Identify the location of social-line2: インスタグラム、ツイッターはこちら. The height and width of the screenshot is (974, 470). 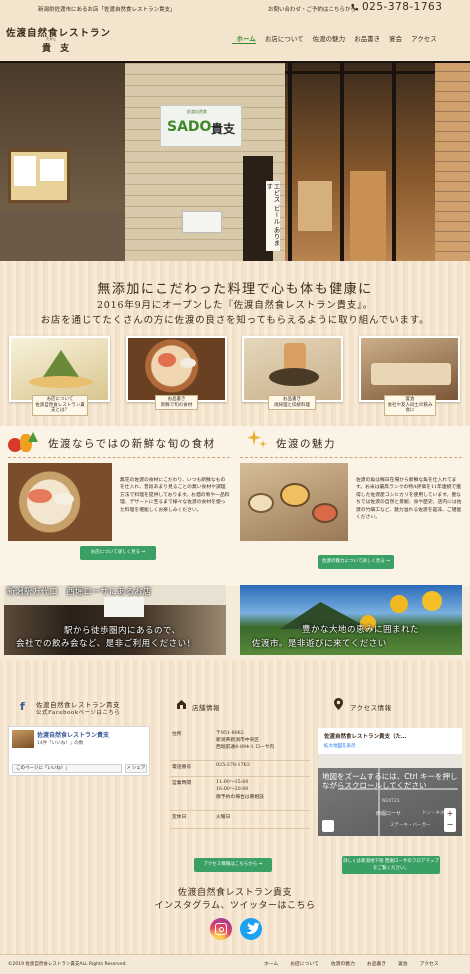
(235, 906).